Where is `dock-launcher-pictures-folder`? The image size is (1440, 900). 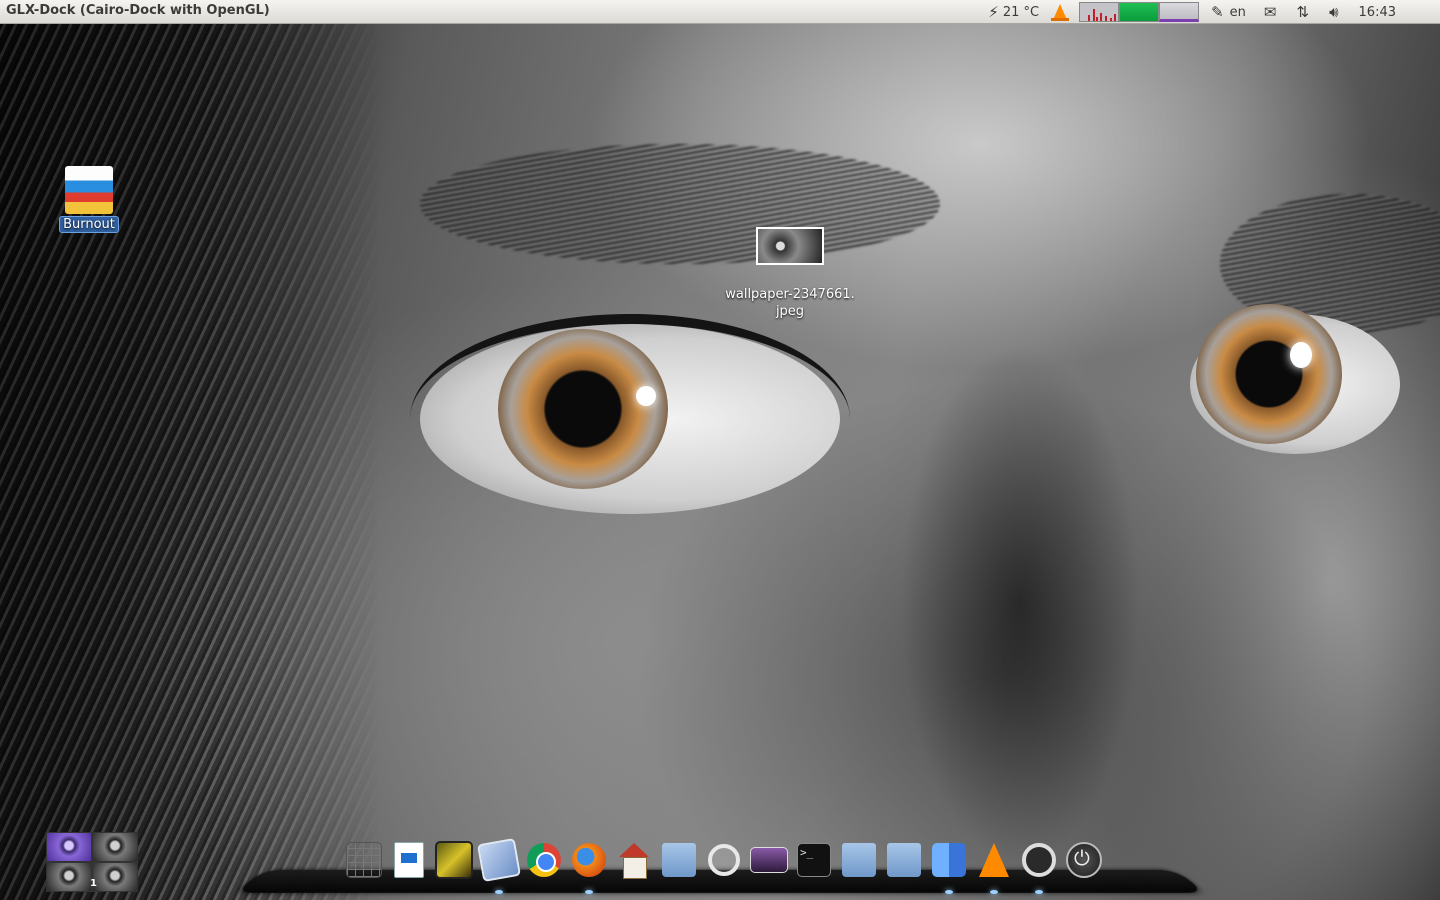
dock-launcher-pictures-folder is located at coordinates (859, 860).